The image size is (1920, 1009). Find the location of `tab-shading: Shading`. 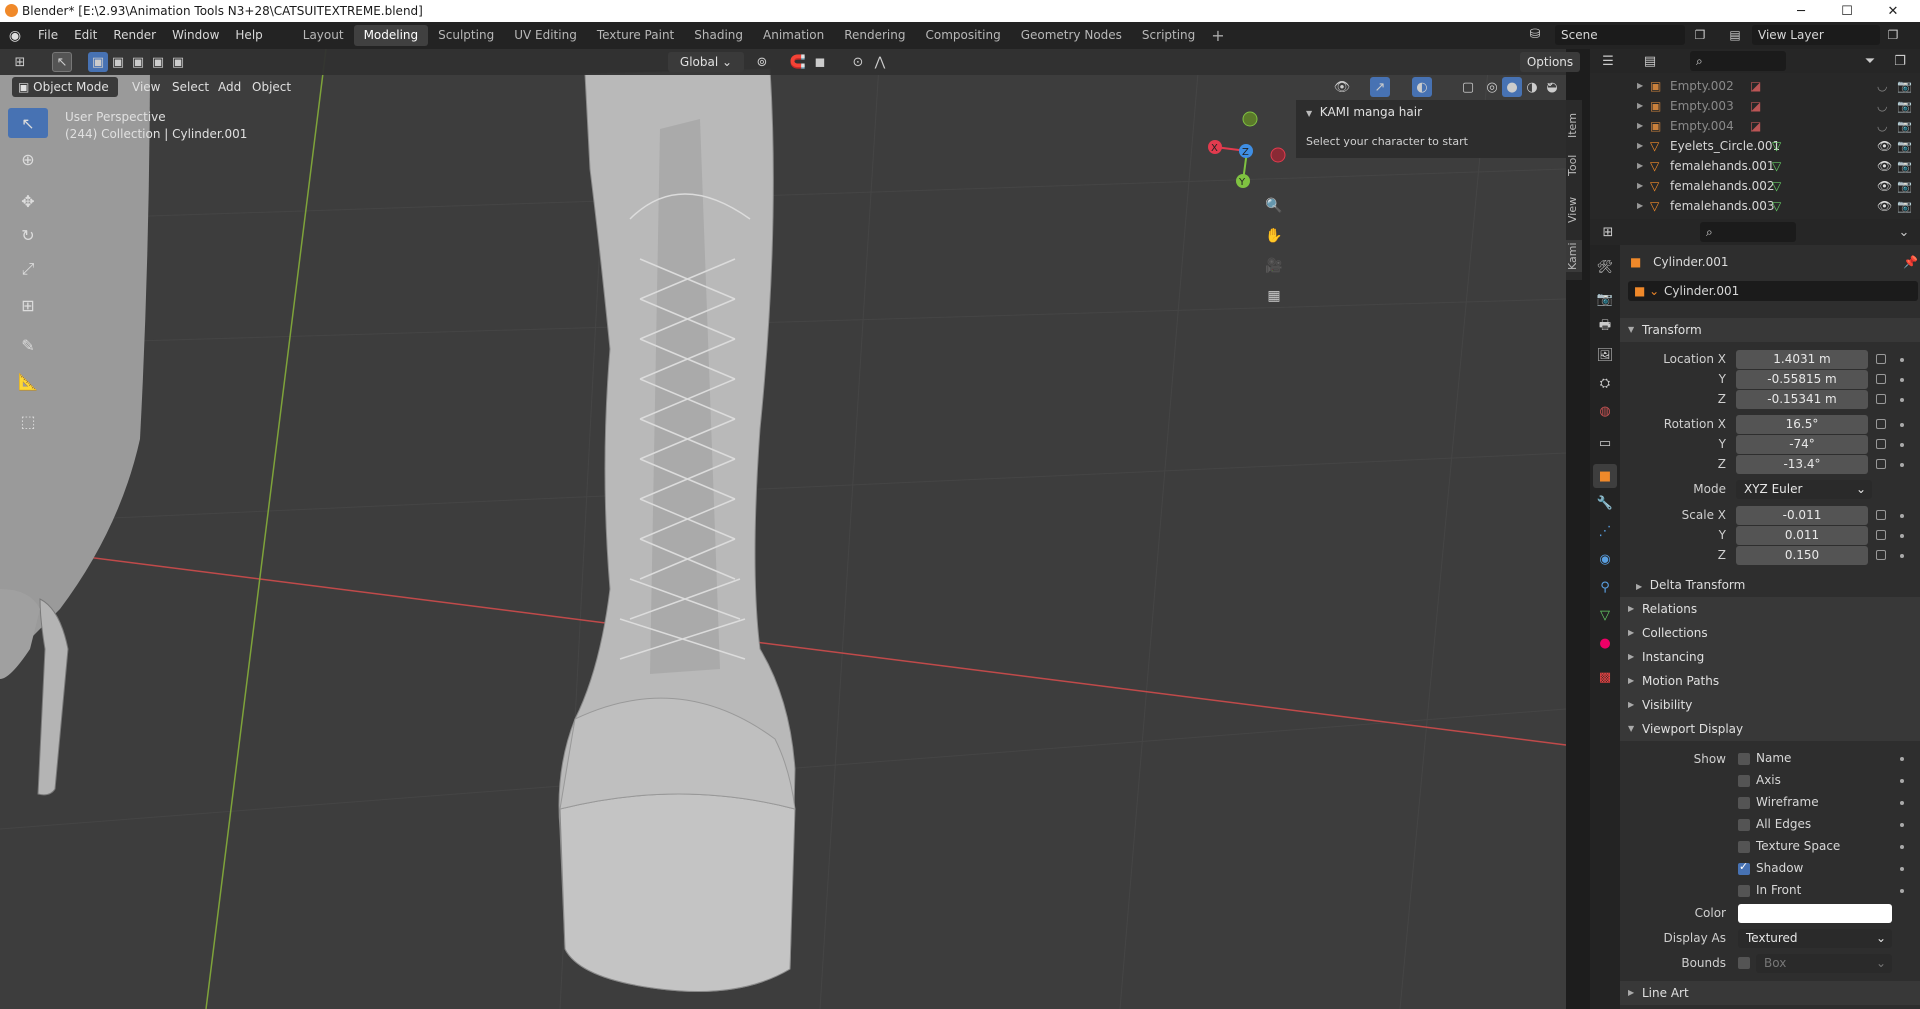

tab-shading: Shading is located at coordinates (718, 35).